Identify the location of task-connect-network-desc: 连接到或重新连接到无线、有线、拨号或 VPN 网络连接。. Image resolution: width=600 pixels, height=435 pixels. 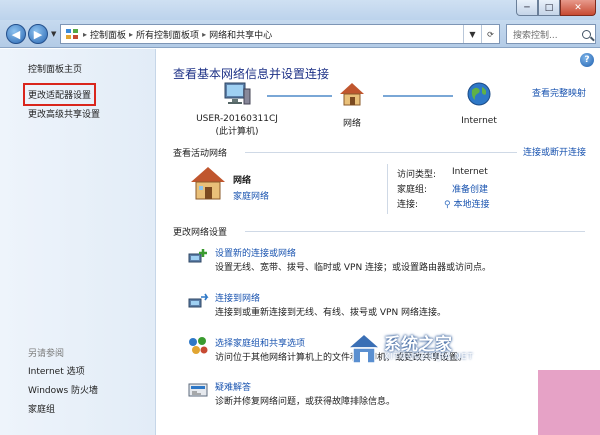
(331, 313).